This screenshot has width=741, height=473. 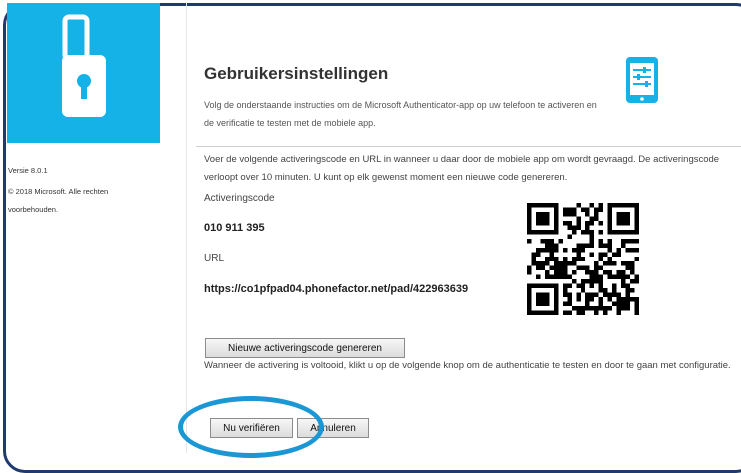 I want to click on cancel-button: Annuleren, so click(x=333, y=428).